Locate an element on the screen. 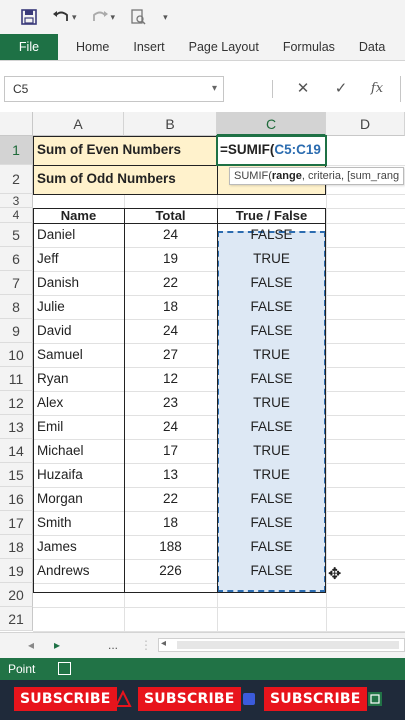  row-header-13: 13 is located at coordinates (16, 427).